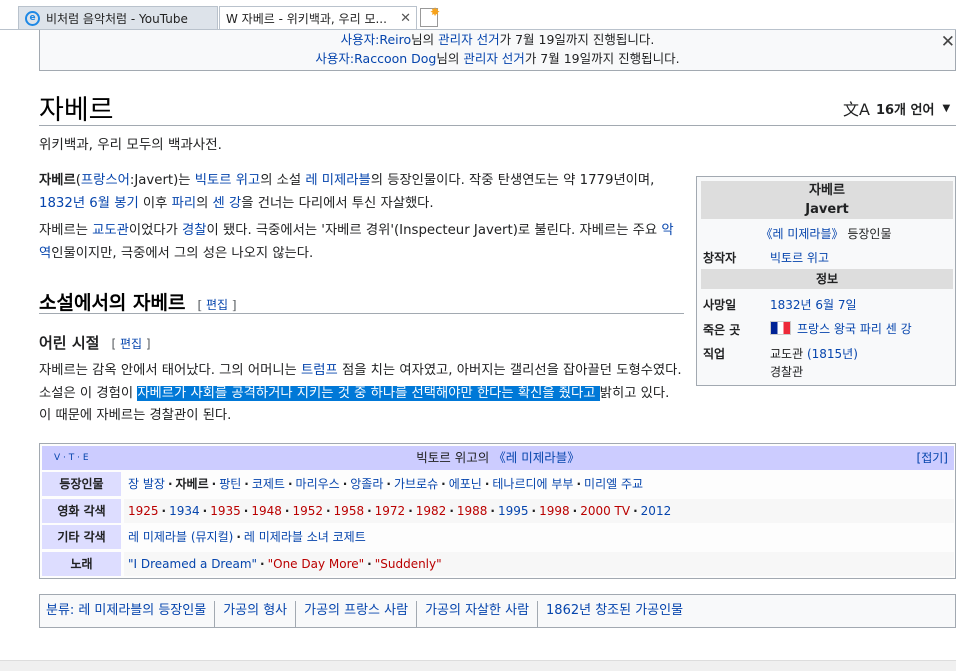 The image size is (956, 671). I want to click on link-paris: 파리, so click(184, 203).